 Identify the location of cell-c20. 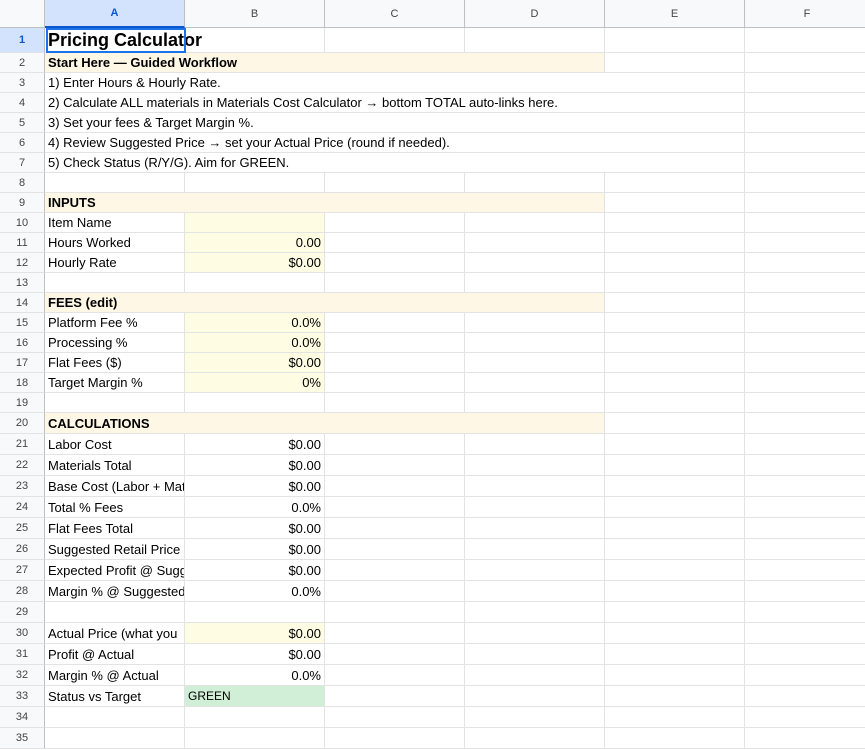
(395, 423).